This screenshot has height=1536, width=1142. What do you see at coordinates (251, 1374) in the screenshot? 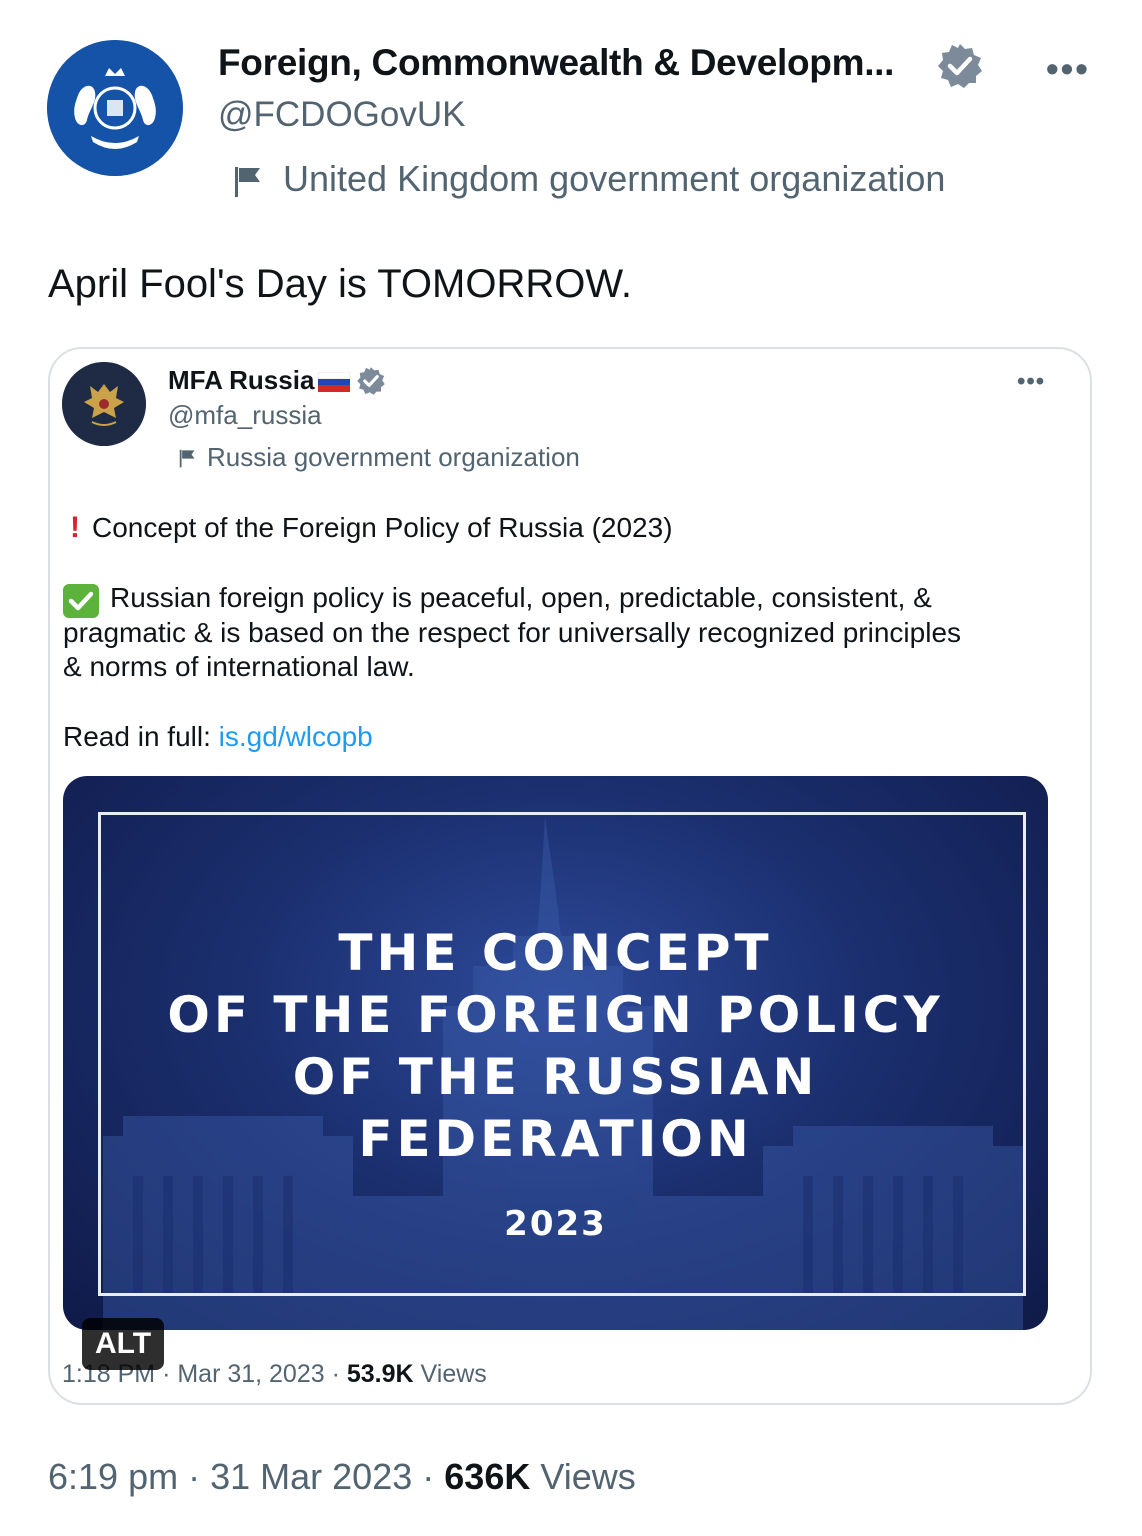
I see `quoted-date: · Mar 31, 2023 ·` at bounding box center [251, 1374].